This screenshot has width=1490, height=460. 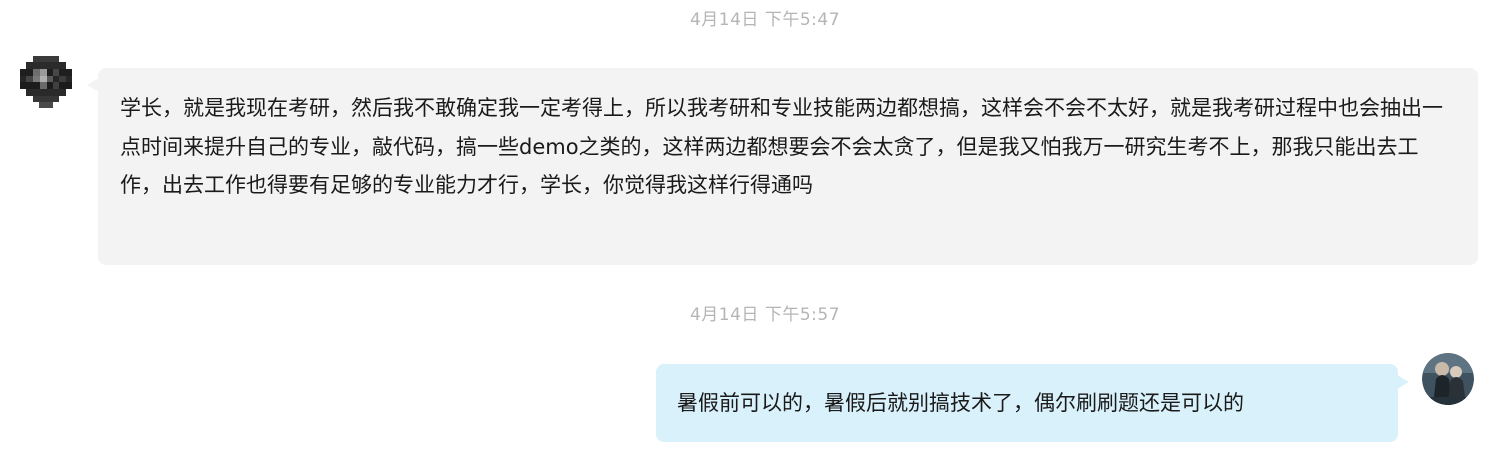 What do you see at coordinates (765, 20) in the screenshot?
I see `message-timestamp: 4月14日 下午5:47` at bounding box center [765, 20].